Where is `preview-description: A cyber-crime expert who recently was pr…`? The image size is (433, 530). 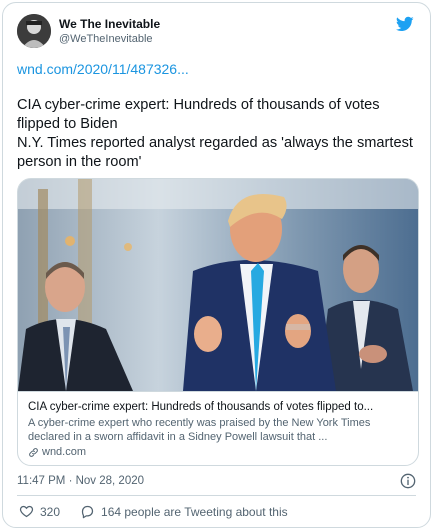 preview-description: A cyber-crime expert who recently was pr… is located at coordinates (199, 430).